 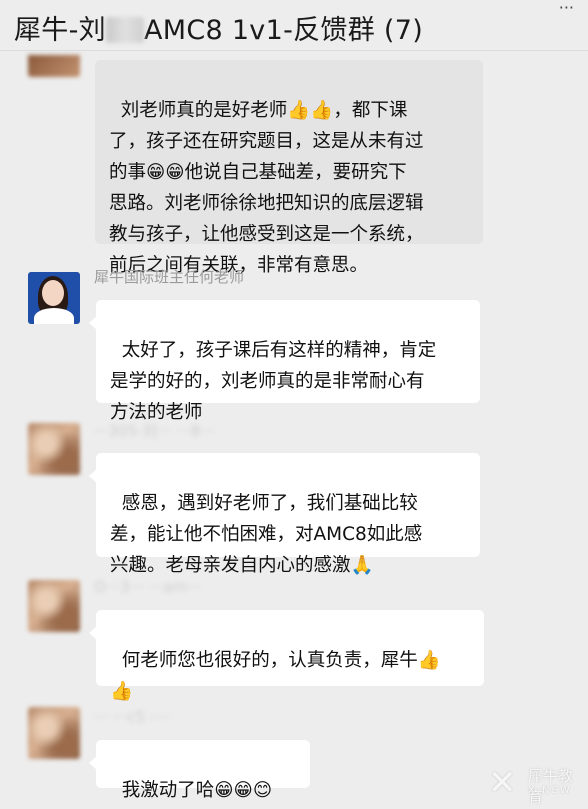 What do you see at coordinates (154, 431) in the screenshot?
I see `sender-name: ···305-刘··· ···8···` at bounding box center [154, 431].